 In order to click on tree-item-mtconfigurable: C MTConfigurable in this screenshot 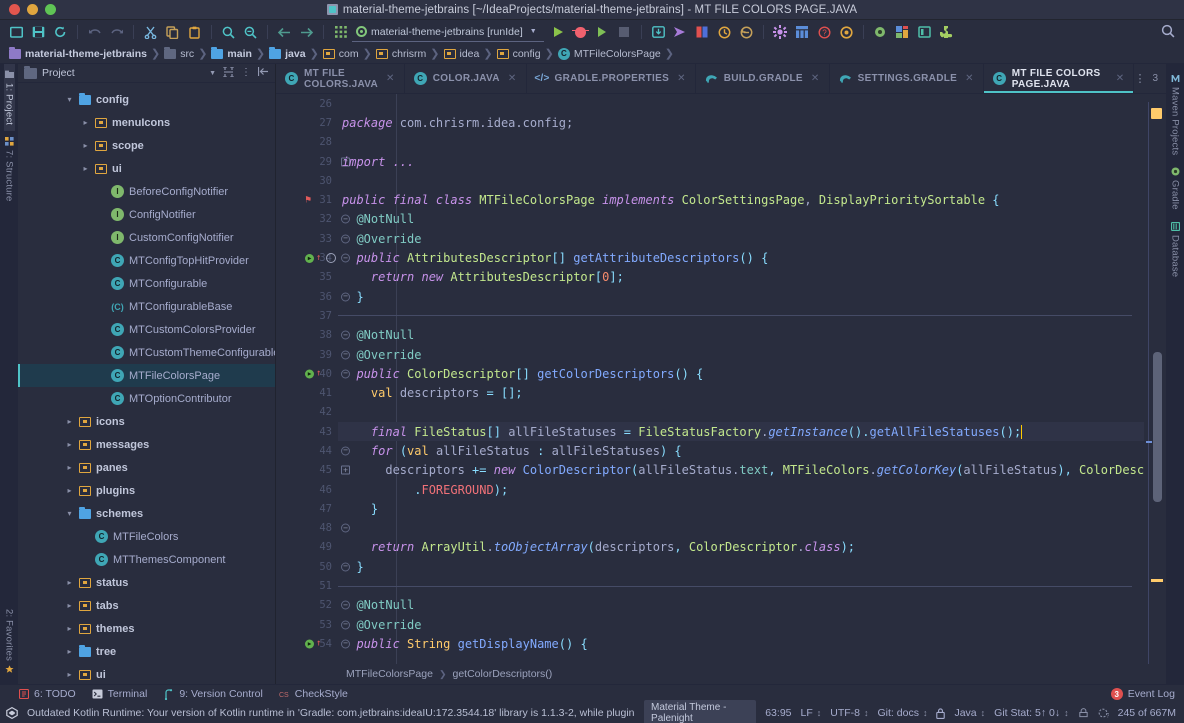, I will do `click(146, 283)`.